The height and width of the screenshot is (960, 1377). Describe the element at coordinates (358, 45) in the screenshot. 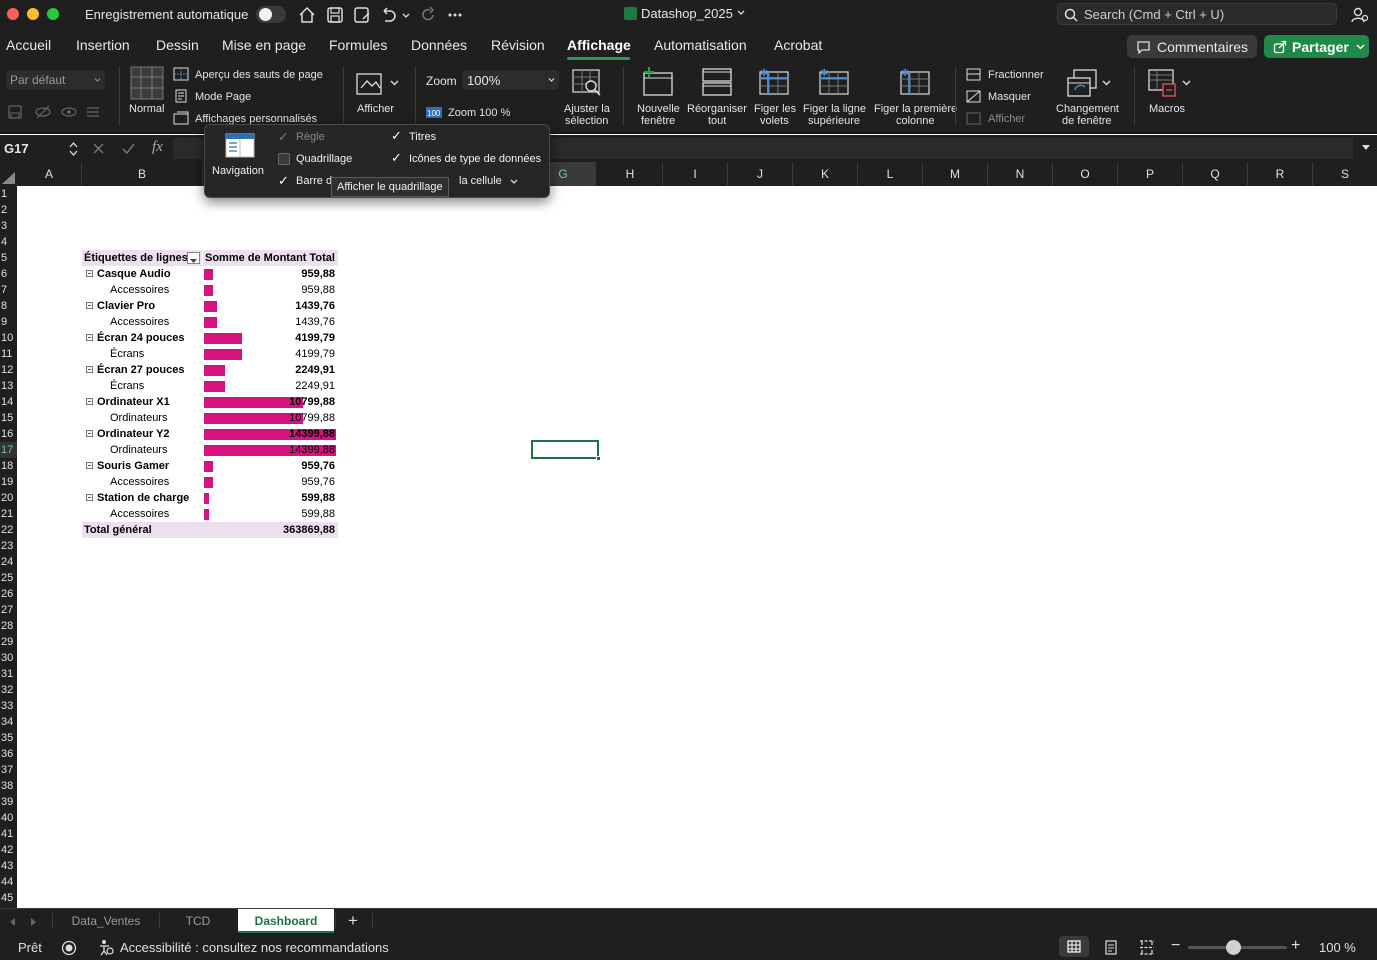

I see `tab-formules: Formules` at that location.